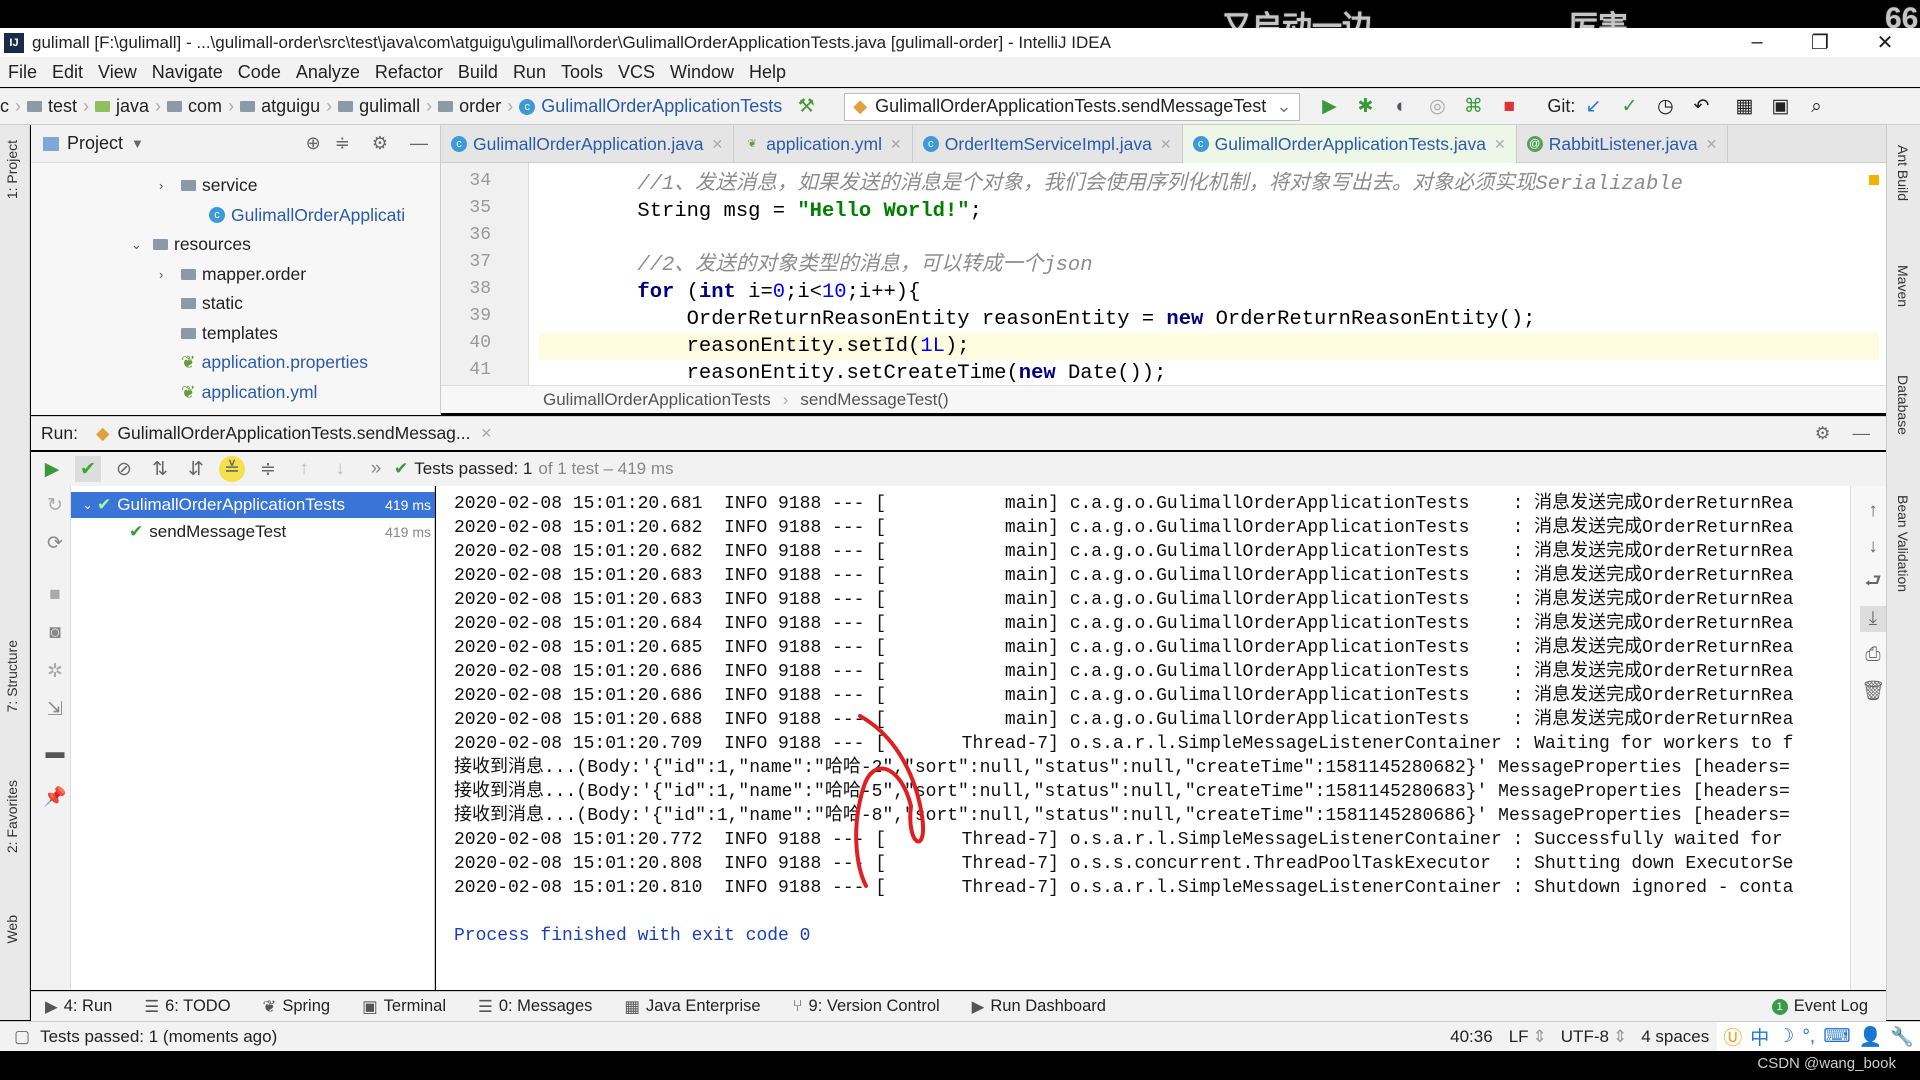 This screenshot has height=1080, width=1920. What do you see at coordinates (1785, 1036) in the screenshot?
I see `moon-icon: ☽` at bounding box center [1785, 1036].